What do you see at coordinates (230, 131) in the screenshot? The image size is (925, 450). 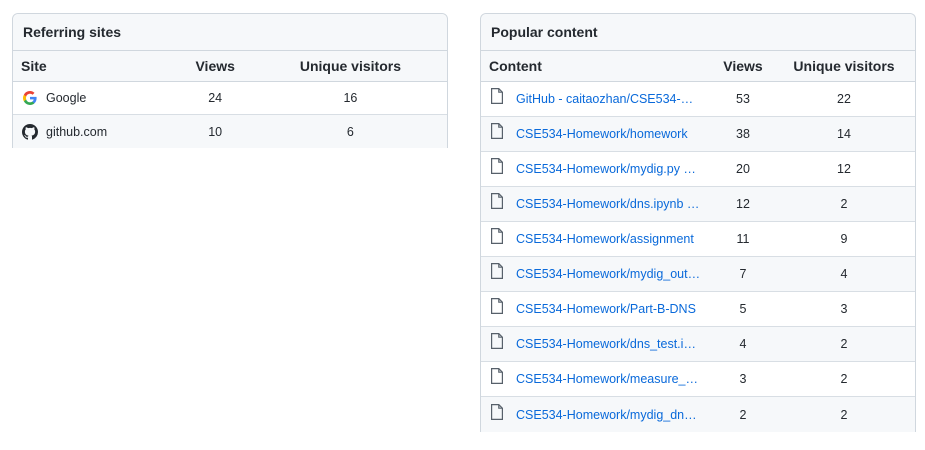 I see `table-row: github.com 10 6` at bounding box center [230, 131].